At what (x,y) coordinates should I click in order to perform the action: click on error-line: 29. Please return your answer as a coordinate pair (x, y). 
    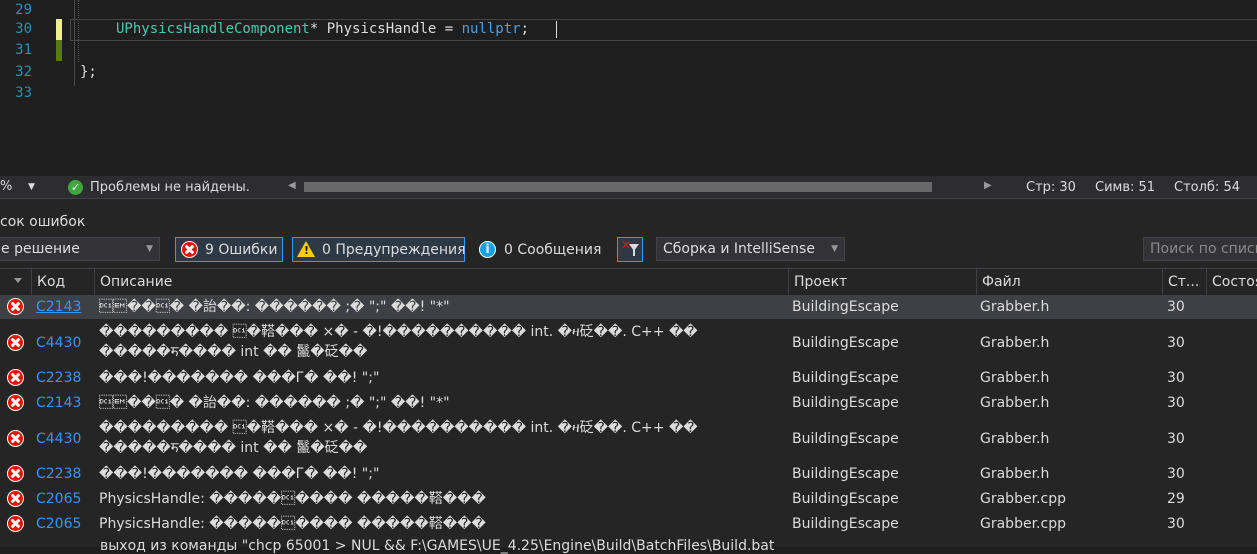
    Looking at the image, I should click on (1176, 499).